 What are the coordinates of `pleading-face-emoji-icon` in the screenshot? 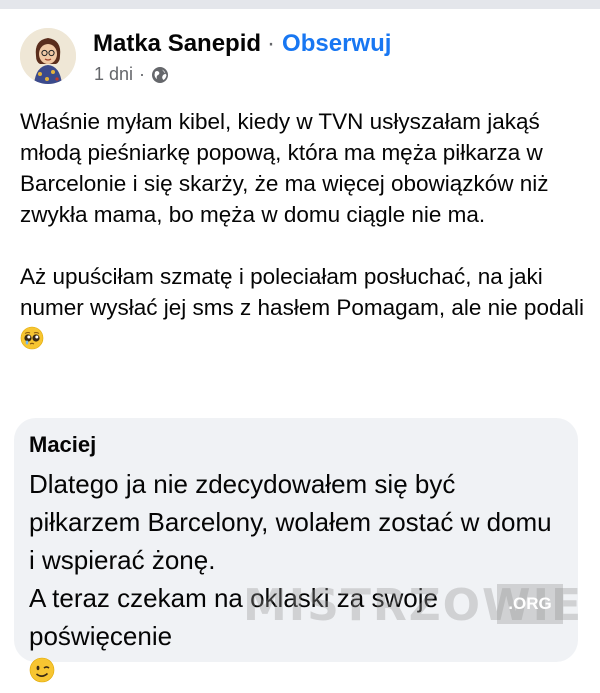 It's located at (32, 338).